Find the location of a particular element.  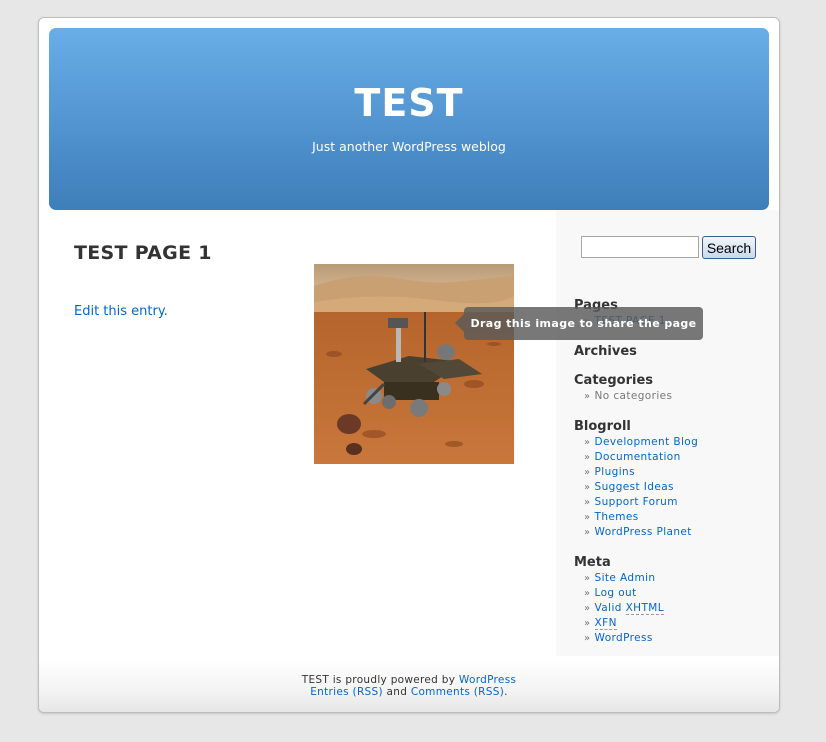

search-button: Search is located at coordinates (729, 247).